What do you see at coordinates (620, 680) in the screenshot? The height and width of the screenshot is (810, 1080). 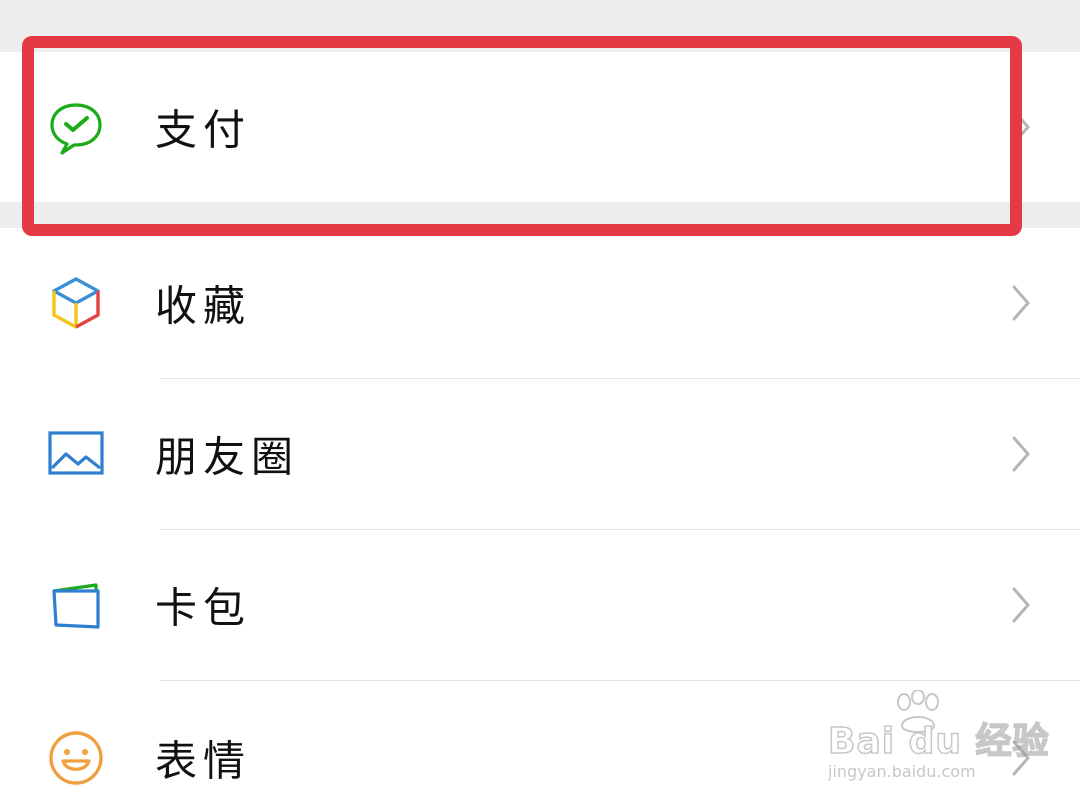 I see `divider` at bounding box center [620, 680].